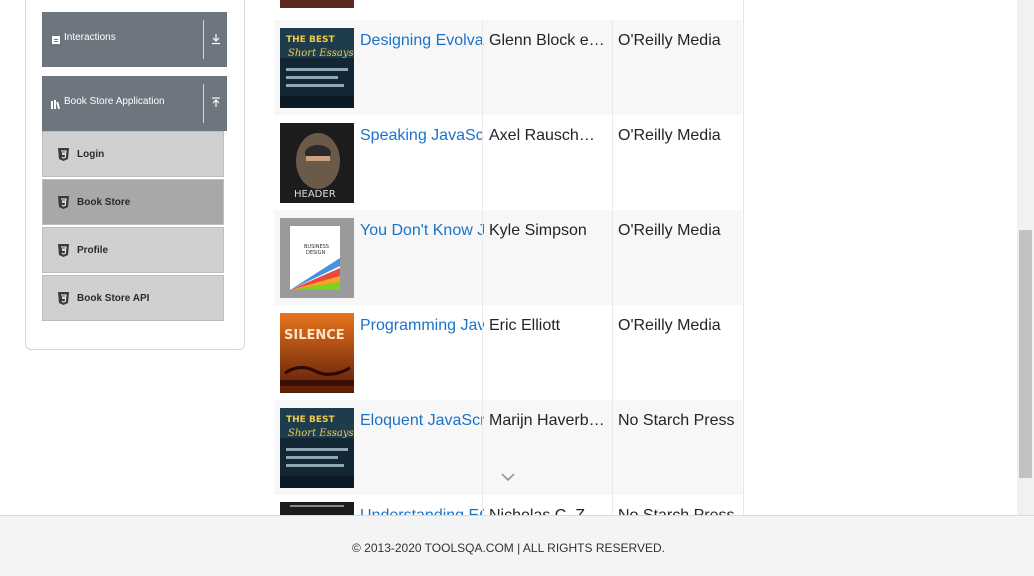 The height and width of the screenshot is (576, 1034). What do you see at coordinates (104, 202) in the screenshot?
I see `sidebar-item-label: Book Store` at bounding box center [104, 202].